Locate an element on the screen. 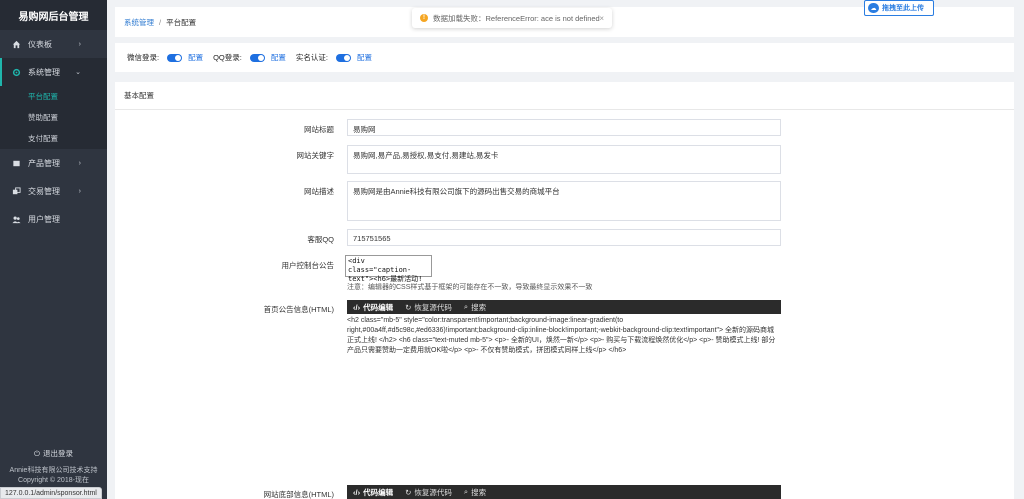  sidebar-item-label: 系统管理 is located at coordinates (44, 72).